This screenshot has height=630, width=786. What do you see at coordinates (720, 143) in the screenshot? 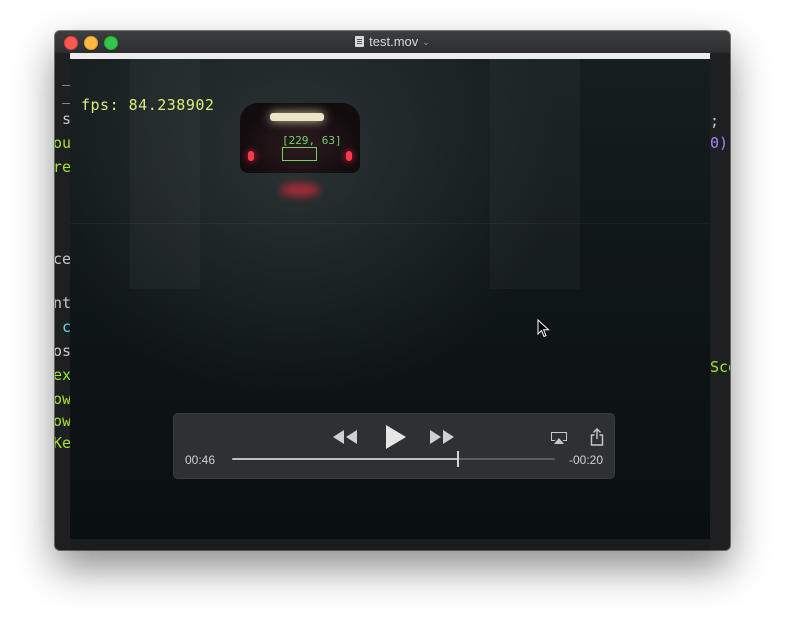
I see `editor-code-fragment: 0))` at bounding box center [720, 143].